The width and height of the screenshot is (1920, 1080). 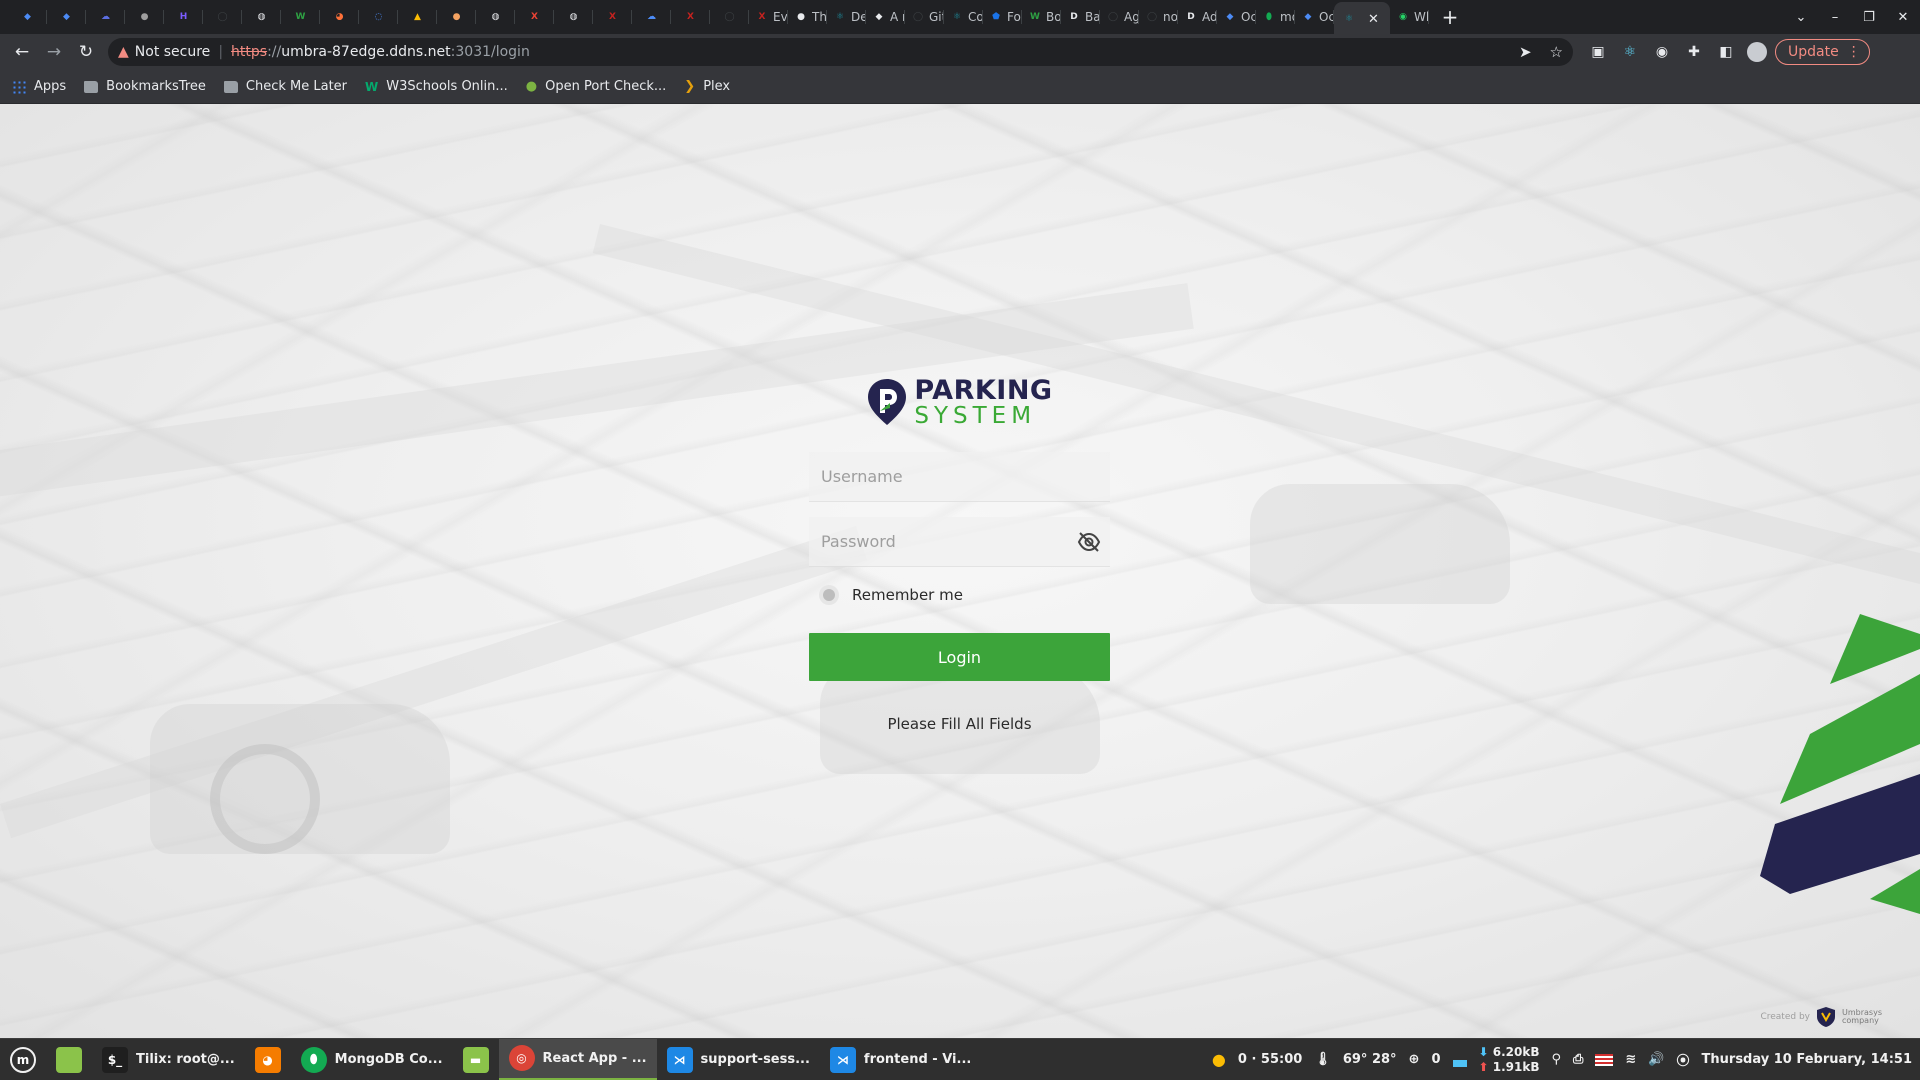 What do you see at coordinates (846, 17) in the screenshot?
I see `browser-tab: ⚛ De` at bounding box center [846, 17].